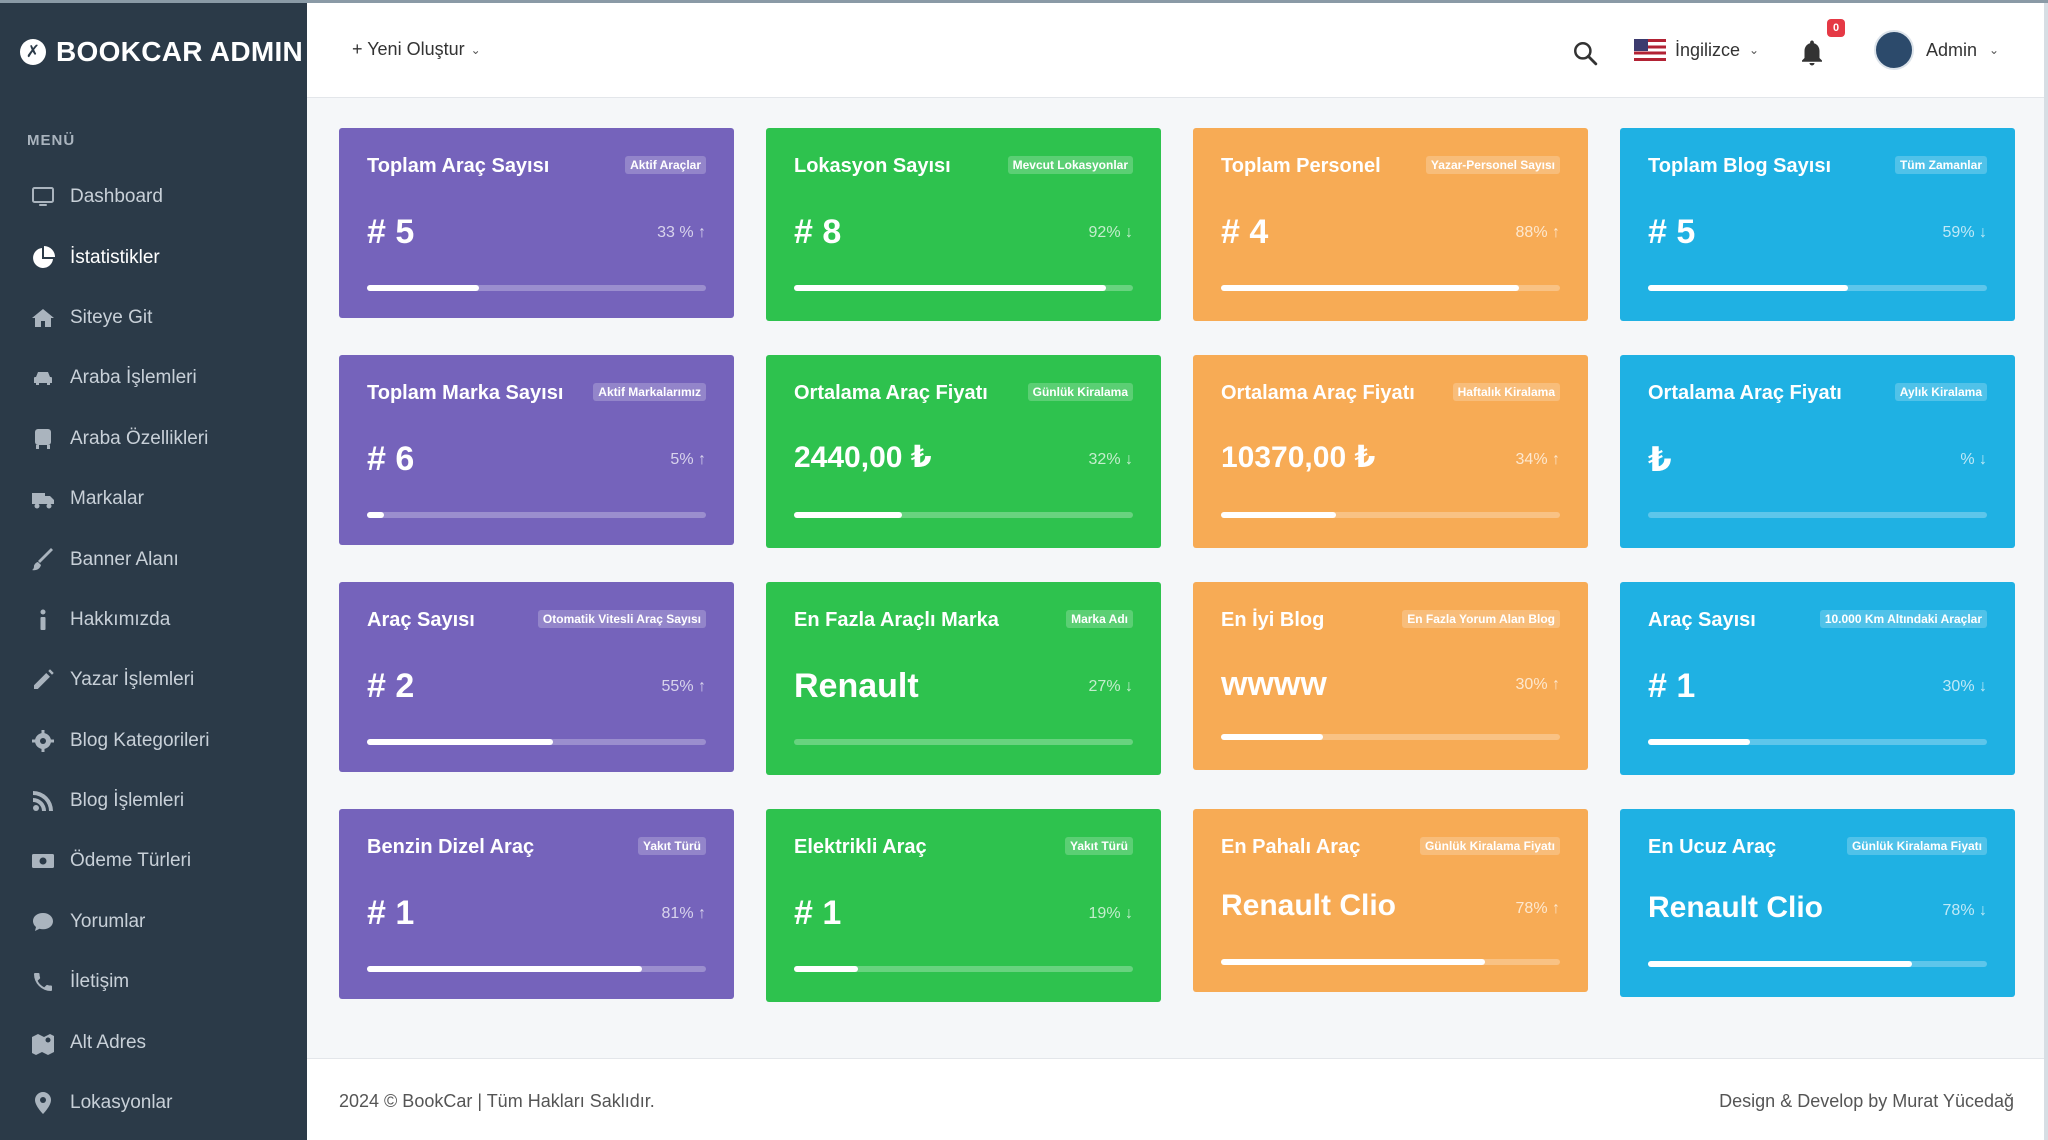  Describe the element at coordinates (1712, 847) in the screenshot. I see `stat-card-title: En Ucuz Araç` at that location.